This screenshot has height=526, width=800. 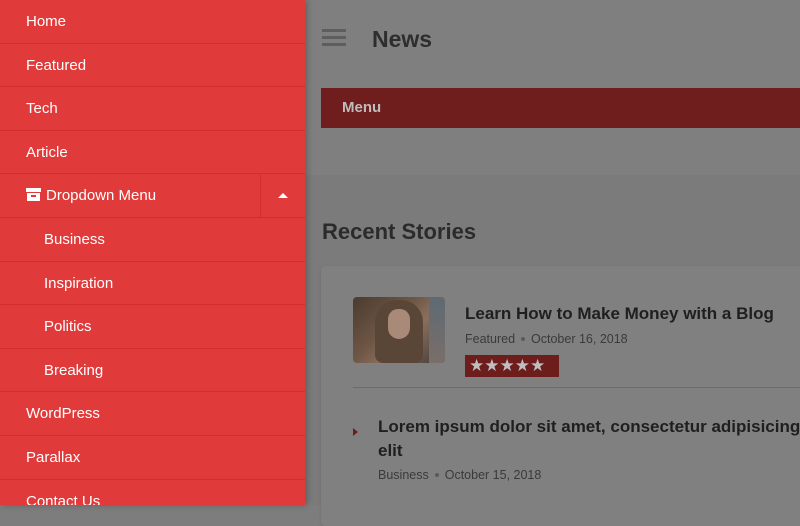 What do you see at coordinates (560, 108) in the screenshot?
I see `menu-bar: Menu` at bounding box center [560, 108].